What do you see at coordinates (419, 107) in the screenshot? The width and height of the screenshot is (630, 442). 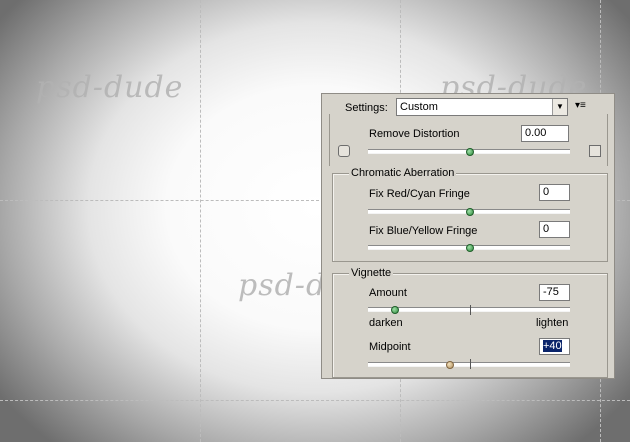 I see `settings-value: Custom` at bounding box center [419, 107].